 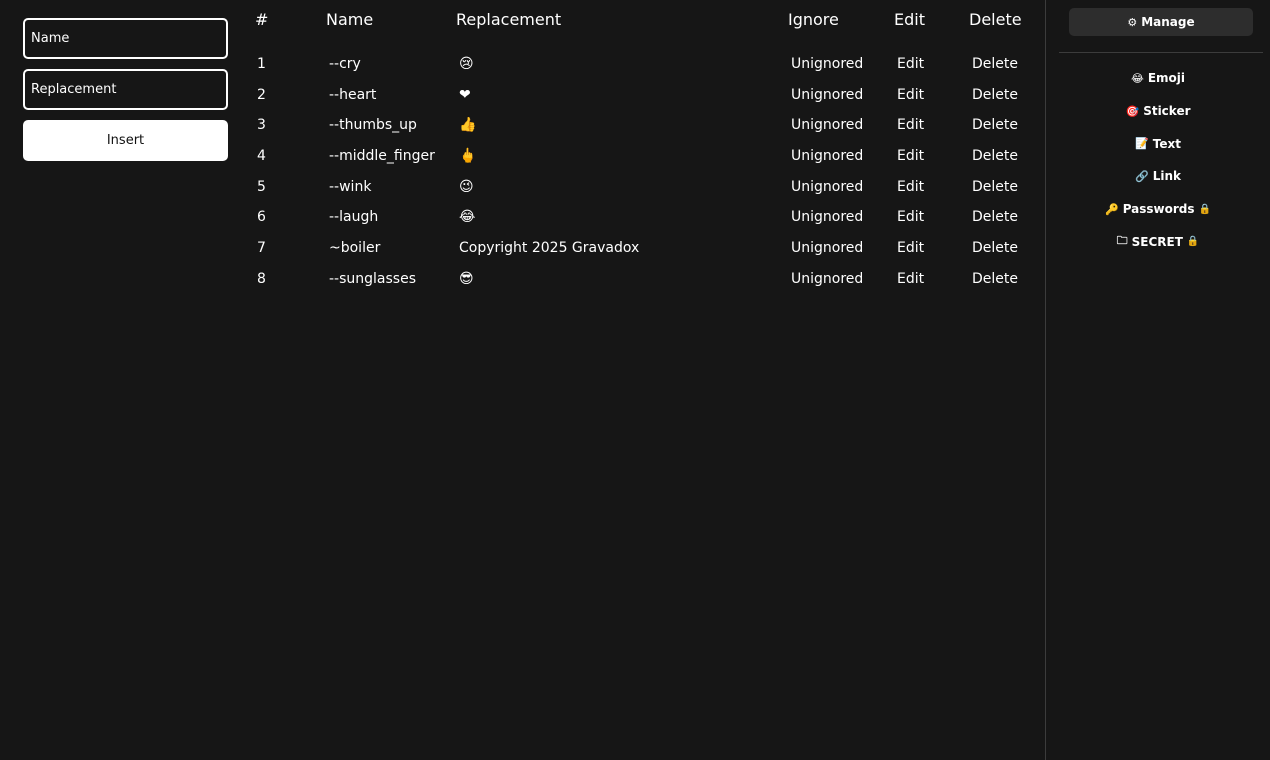 I want to click on insert-form: Insert, so click(x=125, y=89).